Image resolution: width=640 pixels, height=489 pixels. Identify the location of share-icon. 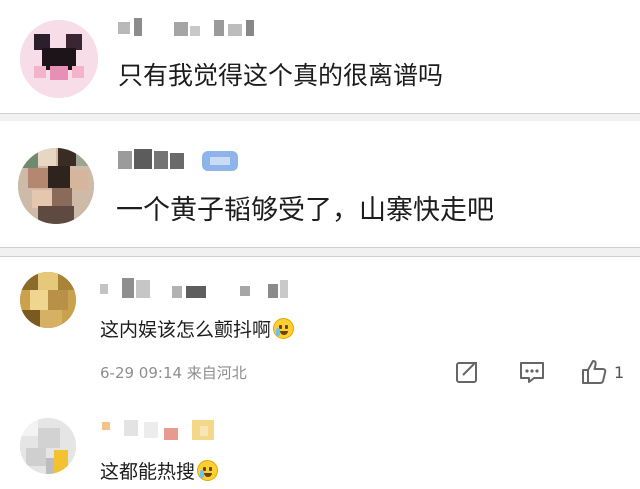
(466, 372).